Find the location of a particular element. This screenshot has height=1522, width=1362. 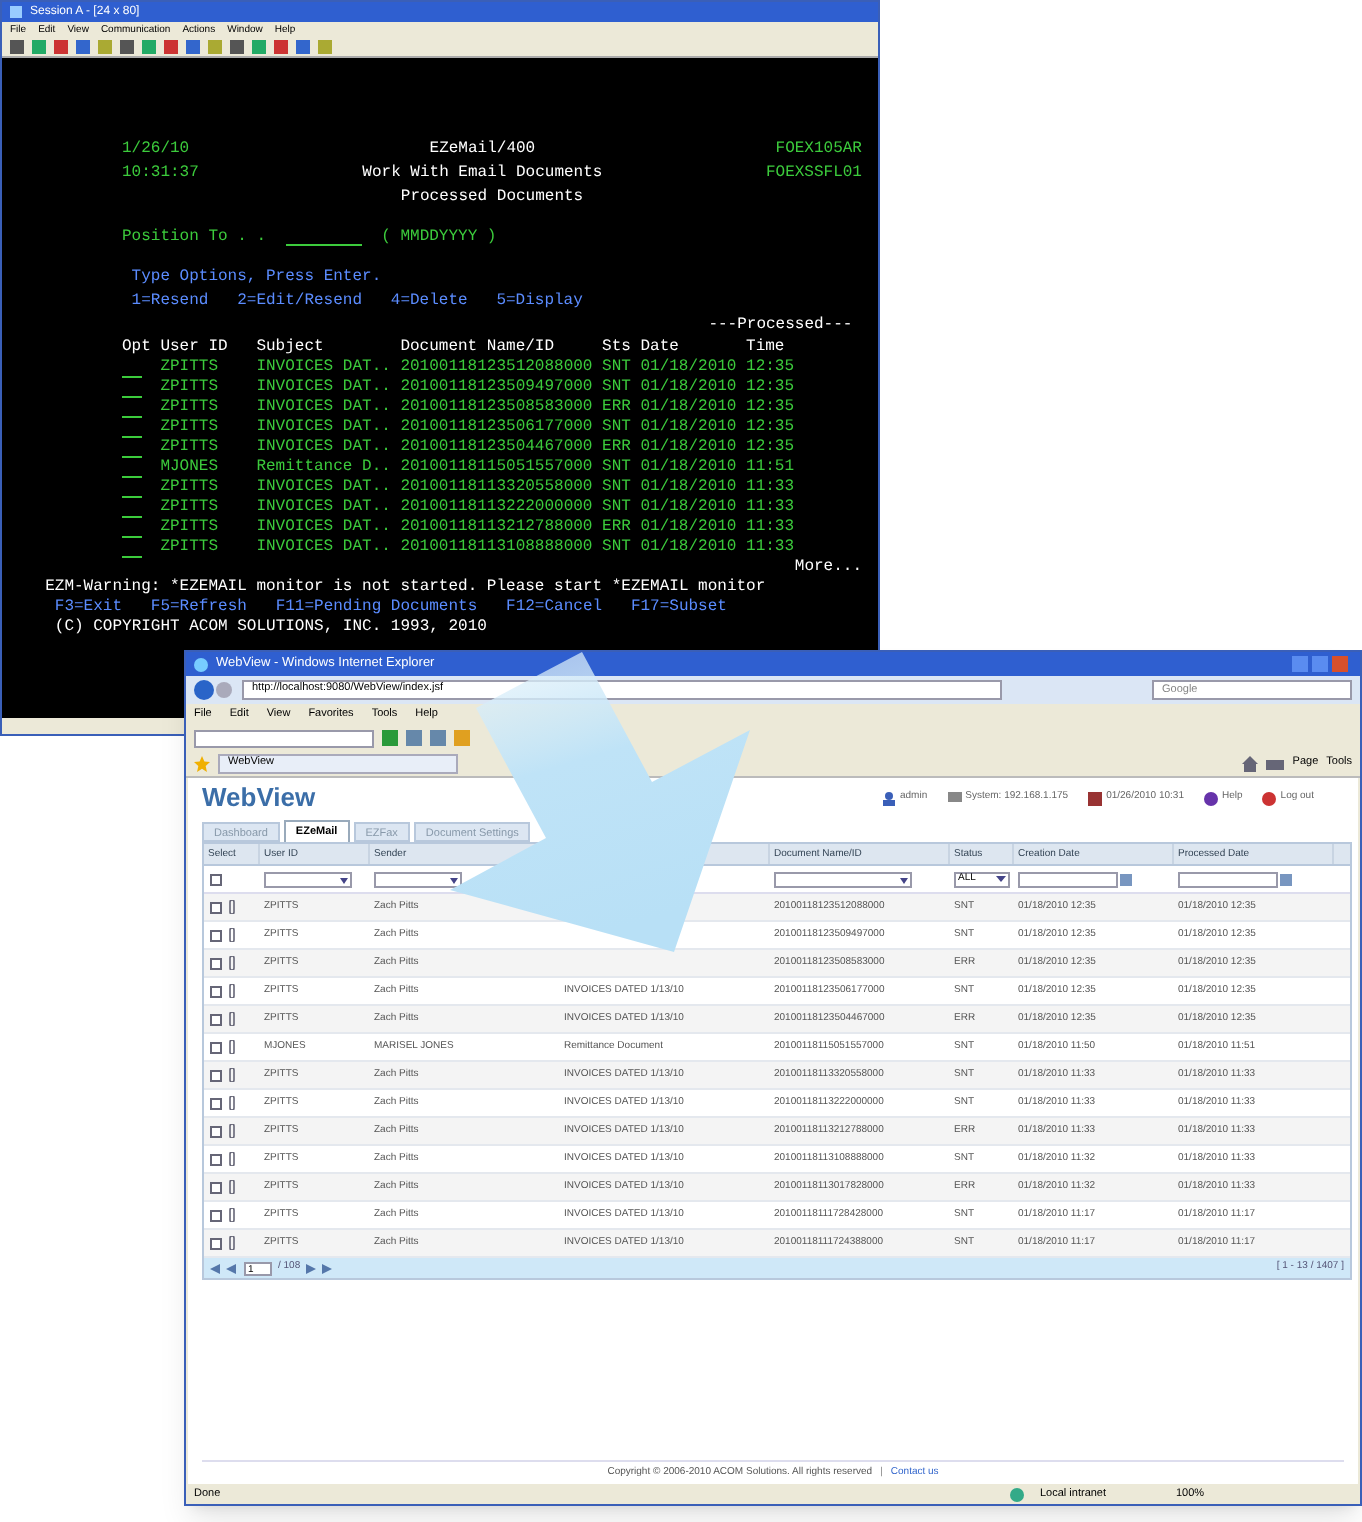

column-heading: Document Name/ID is located at coordinates (478, 347).